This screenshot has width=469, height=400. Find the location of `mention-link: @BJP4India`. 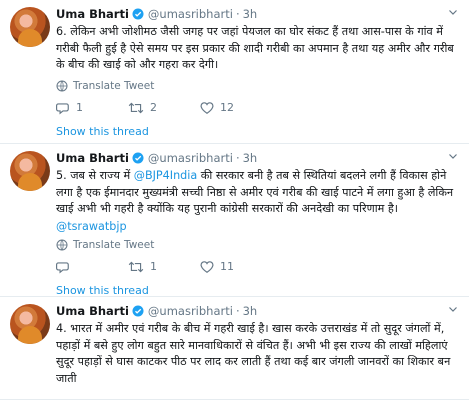

mention-link: @BJP4India is located at coordinates (165, 175).